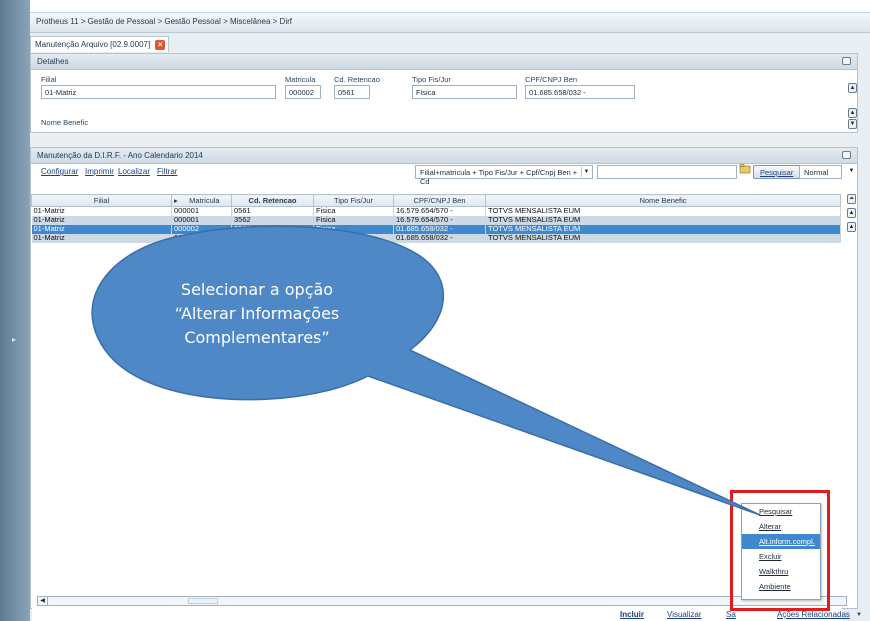 Image resolution: width=870 pixels, height=621 pixels. Describe the element at coordinates (852, 124) in the screenshot. I see `scroll-down-icon: ▼` at that location.